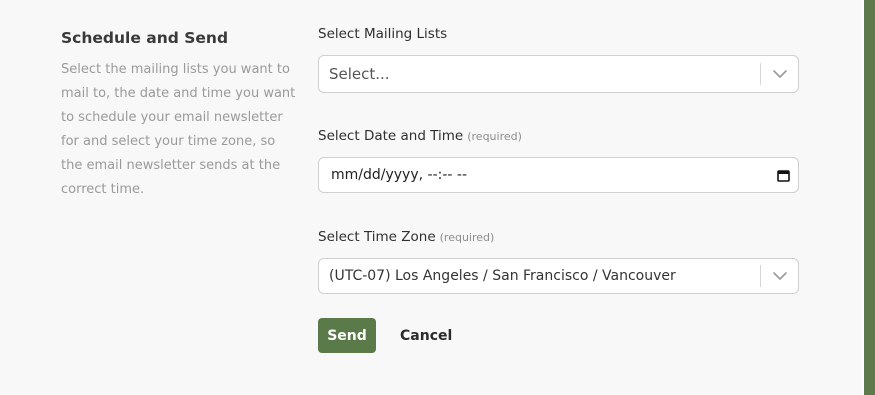  What do you see at coordinates (869, 197) in the screenshot?
I see `side-accent-bar` at bounding box center [869, 197].